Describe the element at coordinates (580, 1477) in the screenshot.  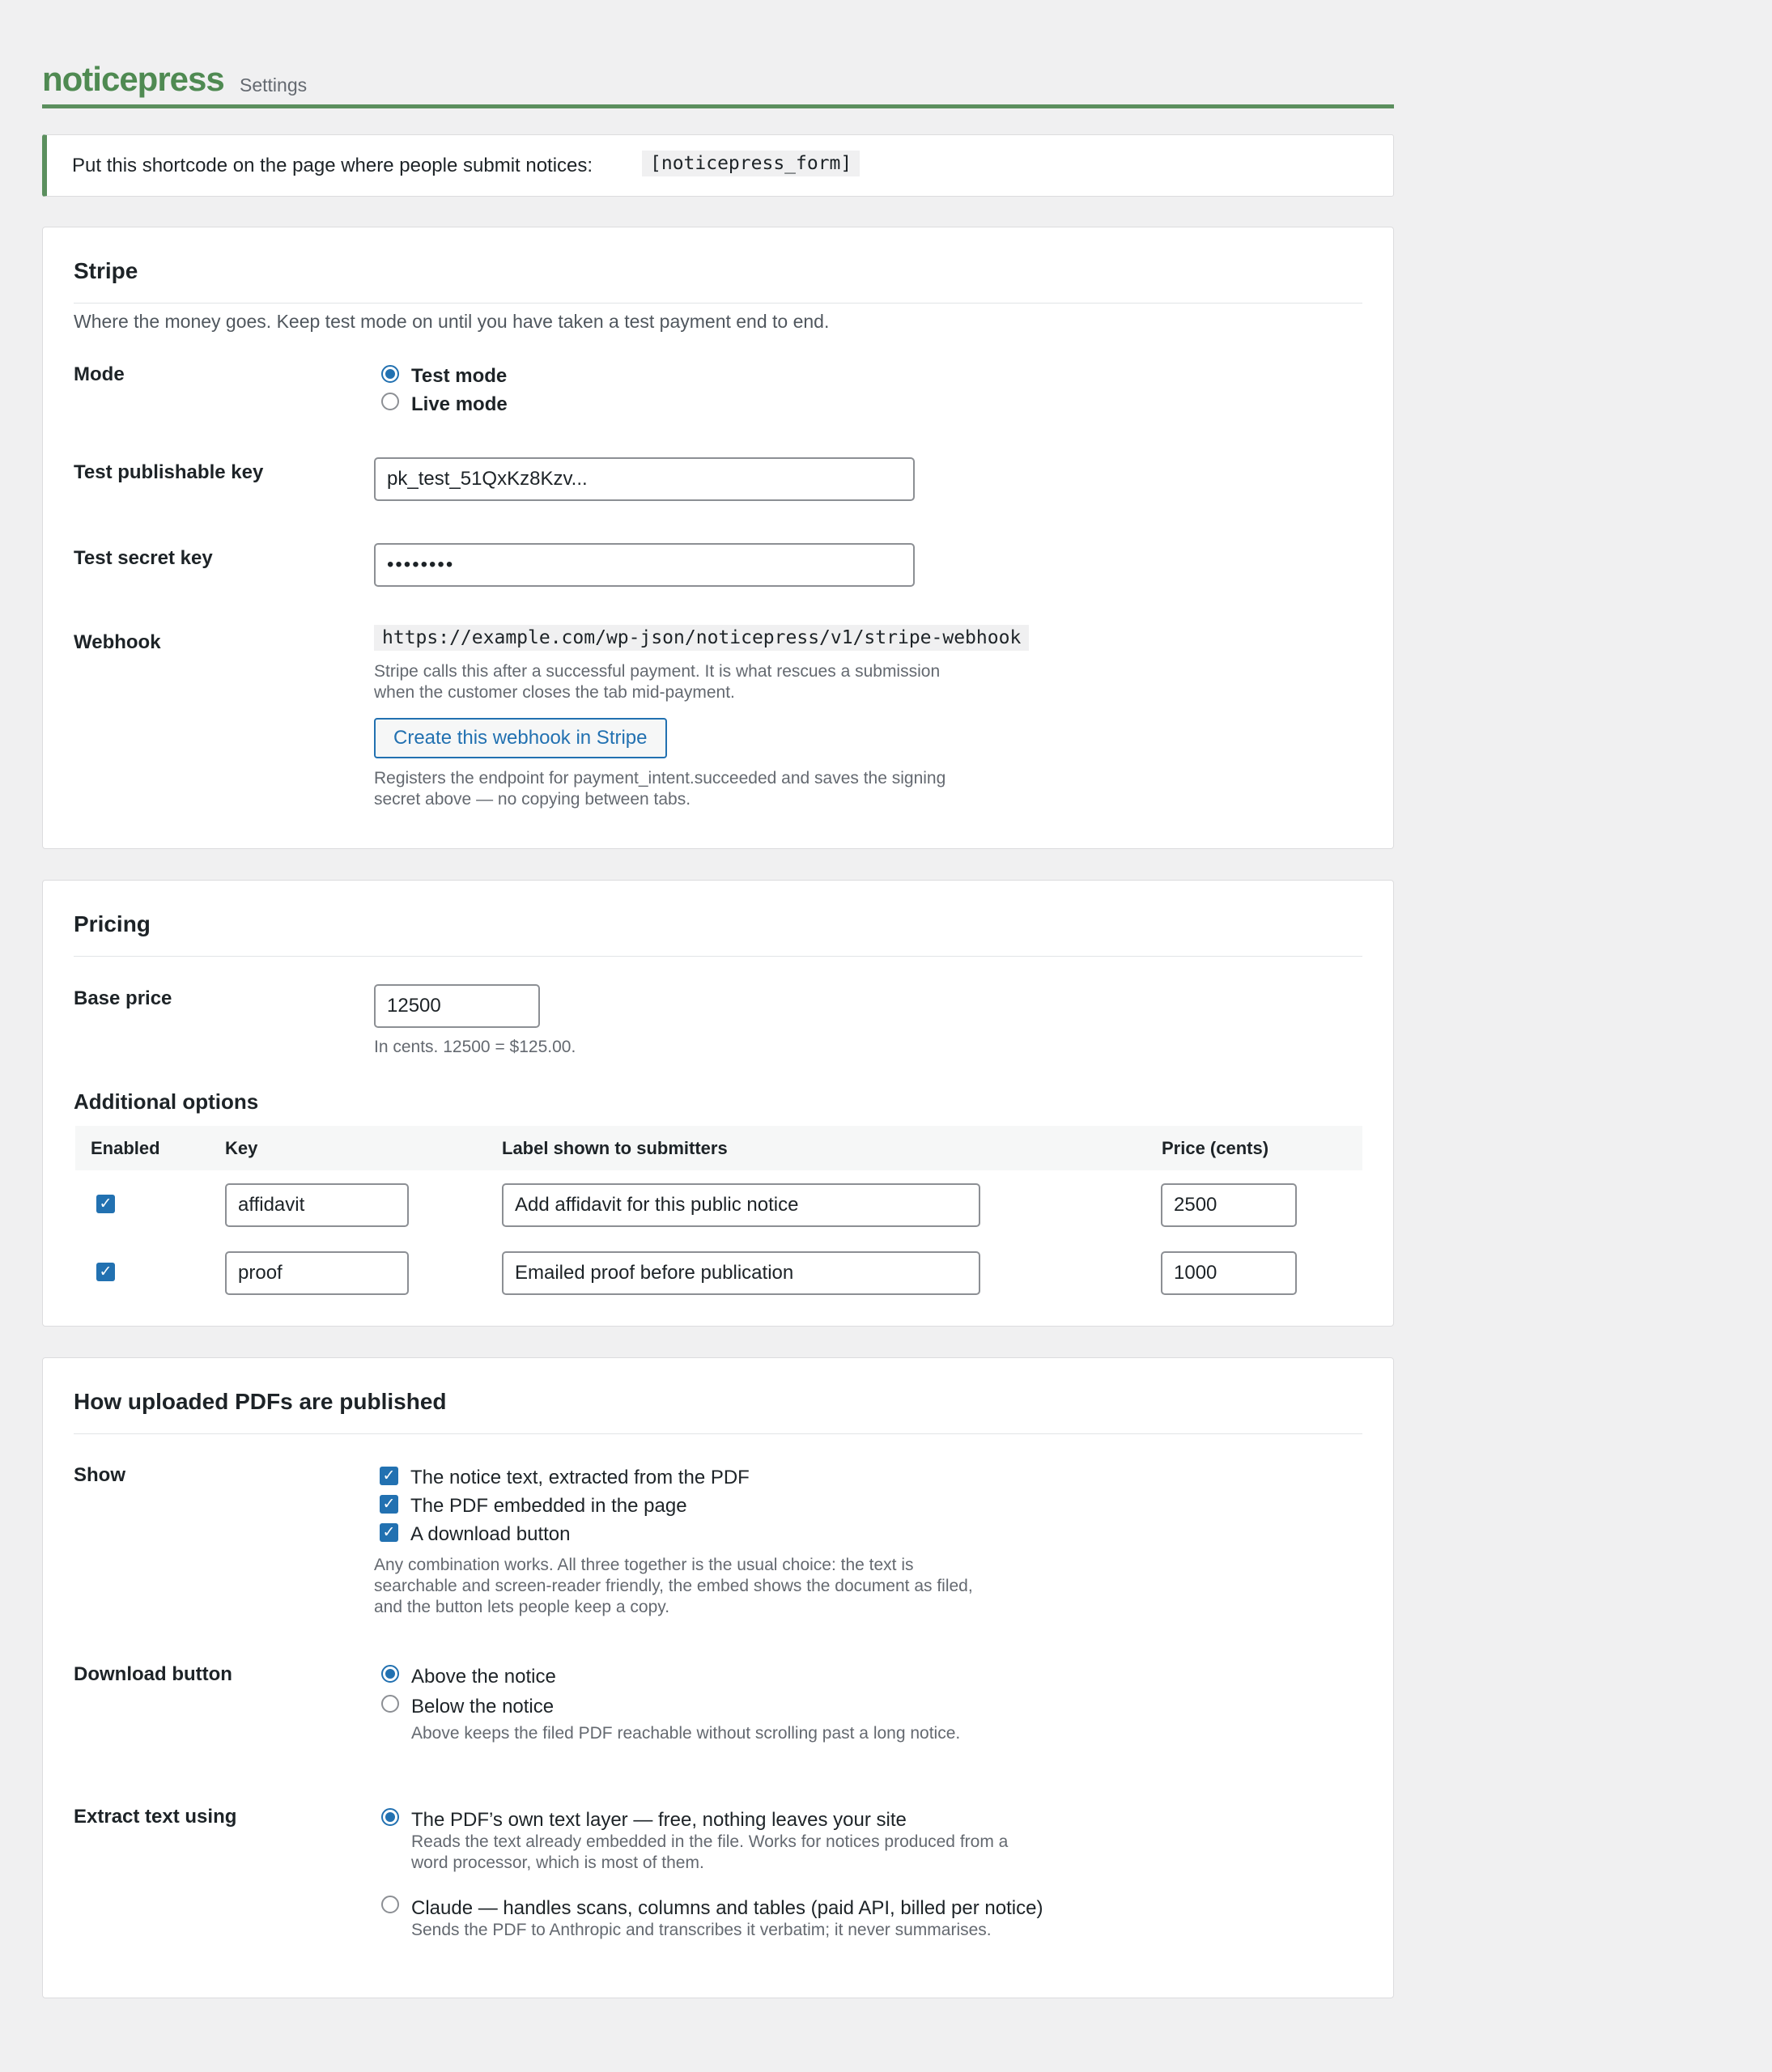
I see `show-text-label: The notice text, extracted from the PDF` at that location.